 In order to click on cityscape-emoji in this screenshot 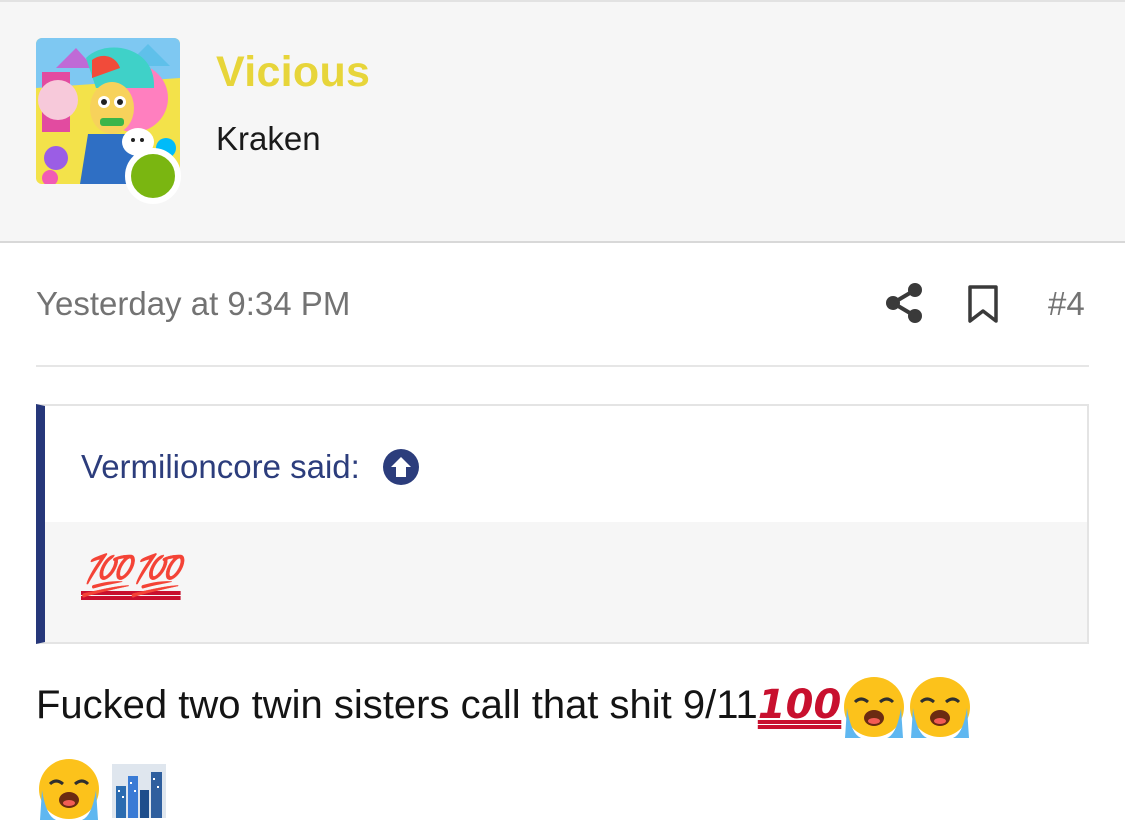, I will do `click(139, 791)`.